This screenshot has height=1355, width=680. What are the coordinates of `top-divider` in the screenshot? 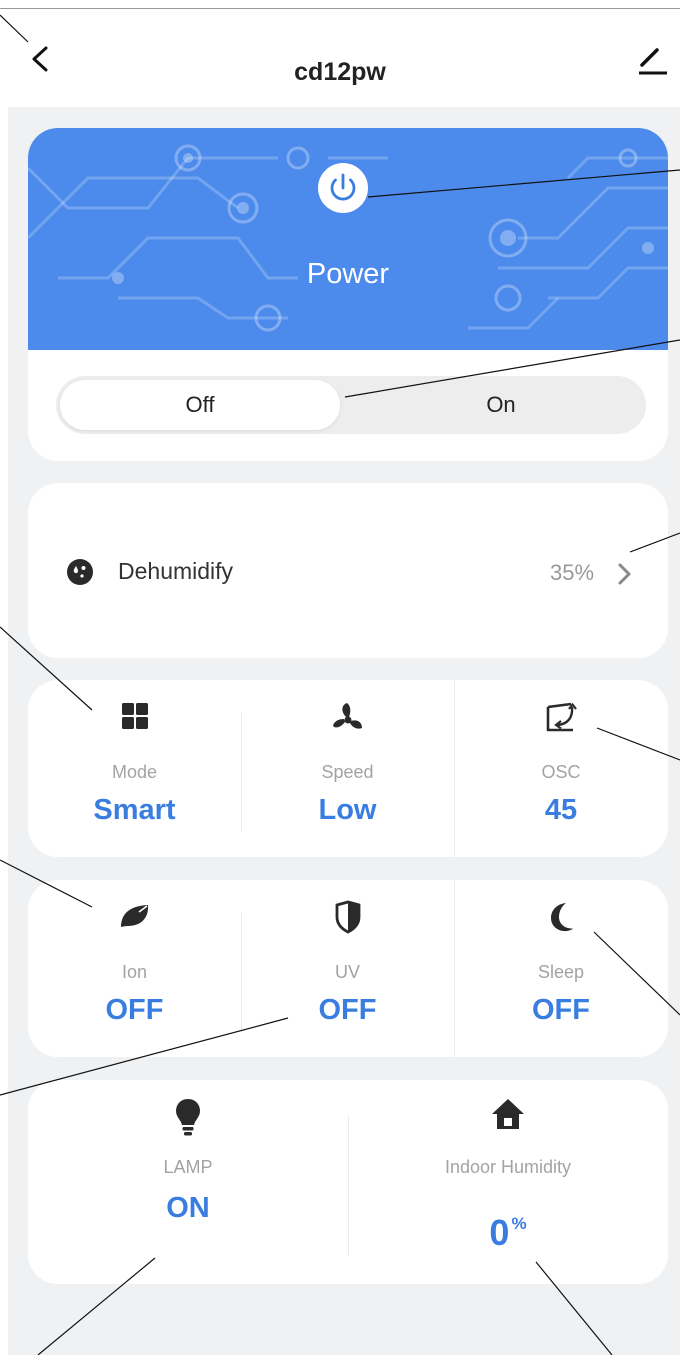 It's located at (340, 8).